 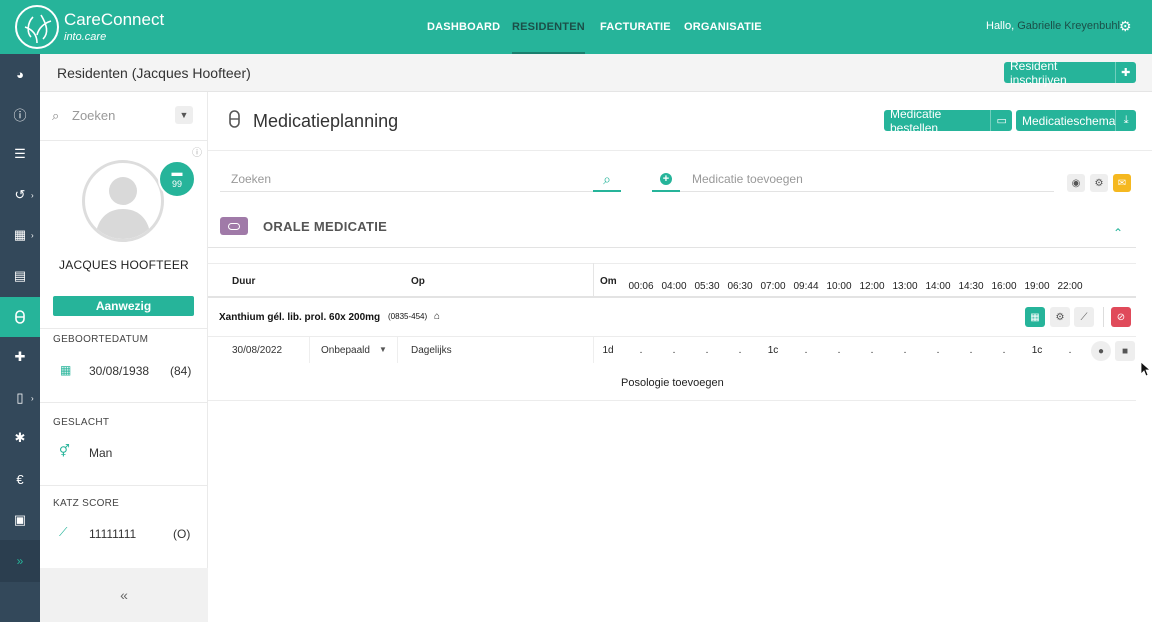 I want to click on medication-schema-button: Medicatieschema ⤓, so click(x=1076, y=120).